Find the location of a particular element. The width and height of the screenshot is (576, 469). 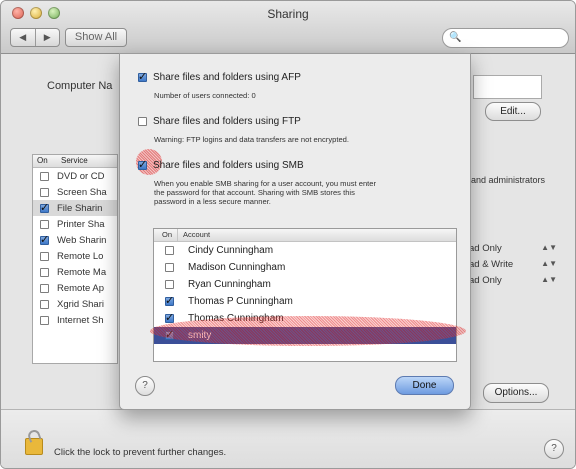

account-row: Ryan Cunningham is located at coordinates (305, 284).